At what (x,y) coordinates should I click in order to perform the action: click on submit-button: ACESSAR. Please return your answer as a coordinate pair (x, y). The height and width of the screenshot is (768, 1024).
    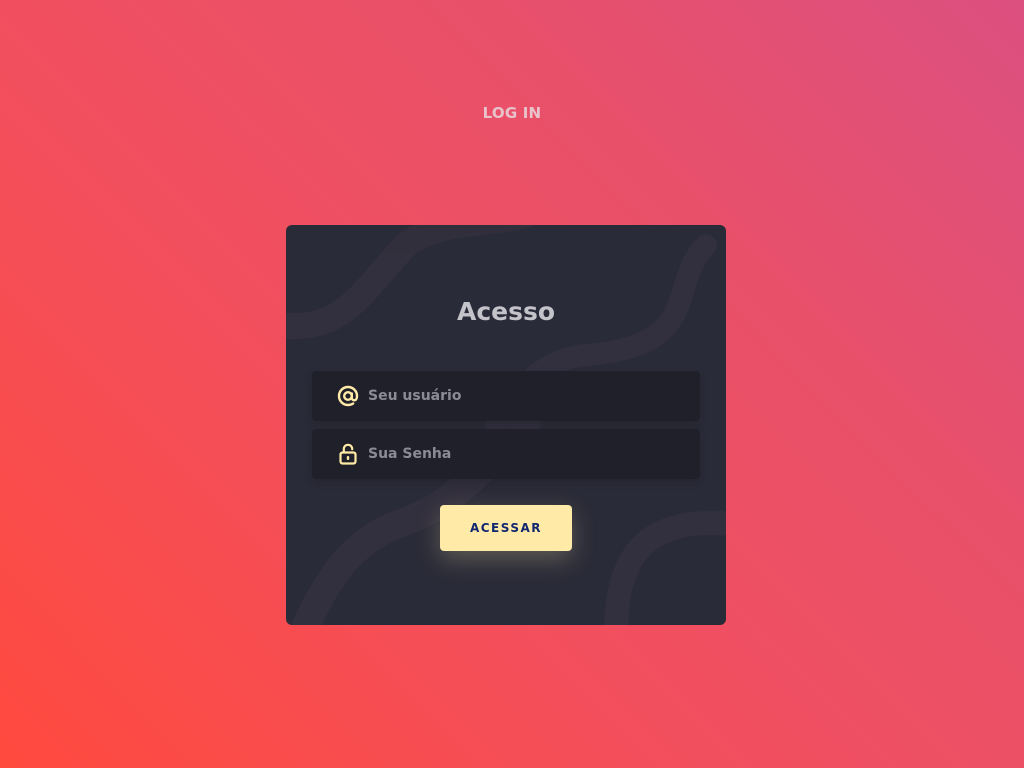
    Looking at the image, I should click on (506, 528).